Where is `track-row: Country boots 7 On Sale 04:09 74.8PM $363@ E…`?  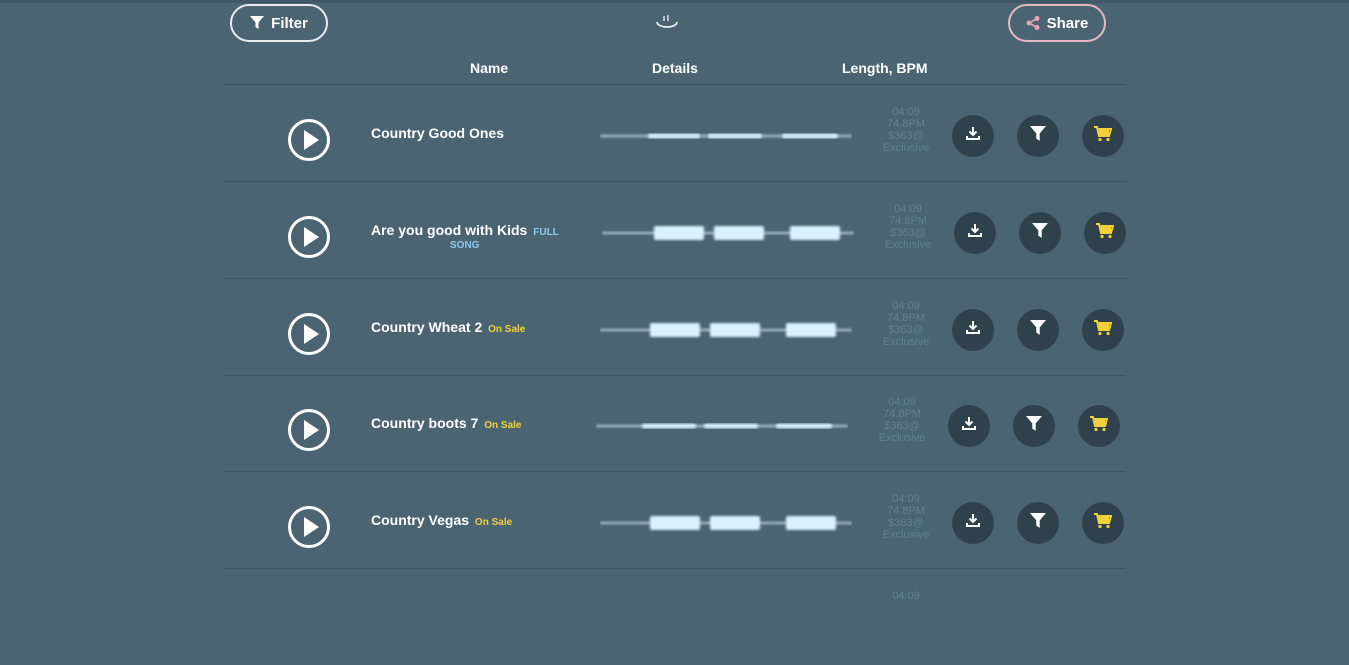 track-row: Country boots 7 On Sale 04:09 74.8PM $363@ E… is located at coordinates (675, 423).